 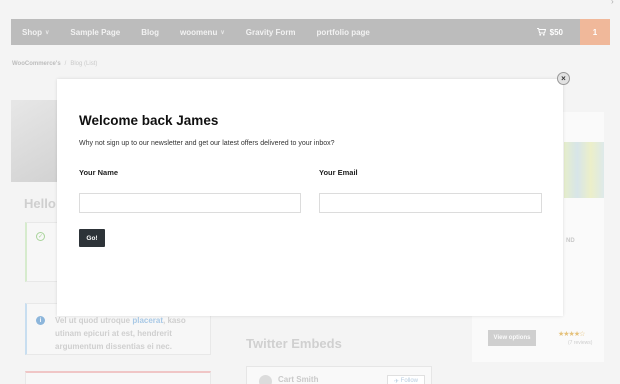 What do you see at coordinates (118, 377) in the screenshot?
I see `error-notice` at bounding box center [118, 377].